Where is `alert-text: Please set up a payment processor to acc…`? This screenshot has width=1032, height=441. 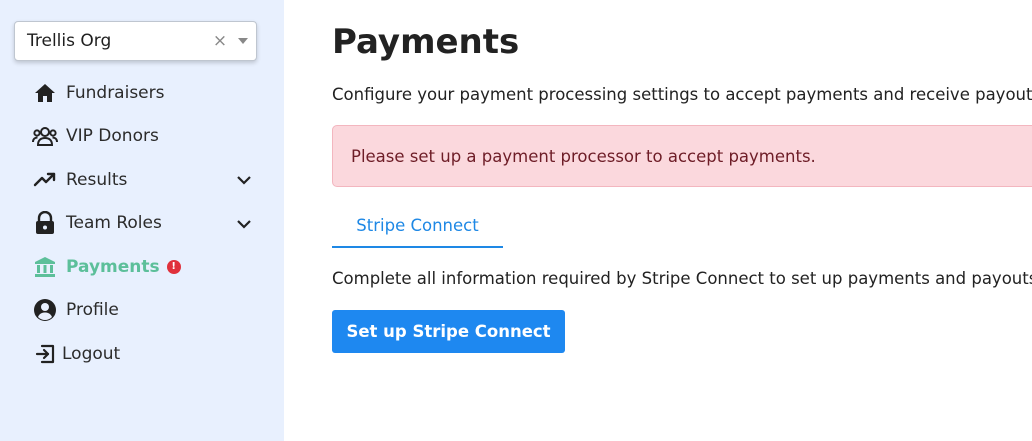
alert-text: Please set up a payment processor to acc… is located at coordinates (583, 156).